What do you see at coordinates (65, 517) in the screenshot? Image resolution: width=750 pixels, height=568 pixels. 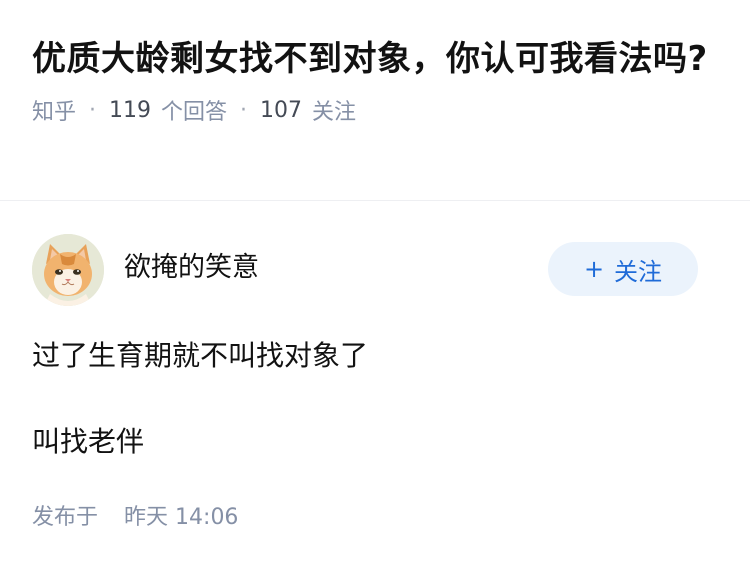 I see `published-label: 发布于` at bounding box center [65, 517].